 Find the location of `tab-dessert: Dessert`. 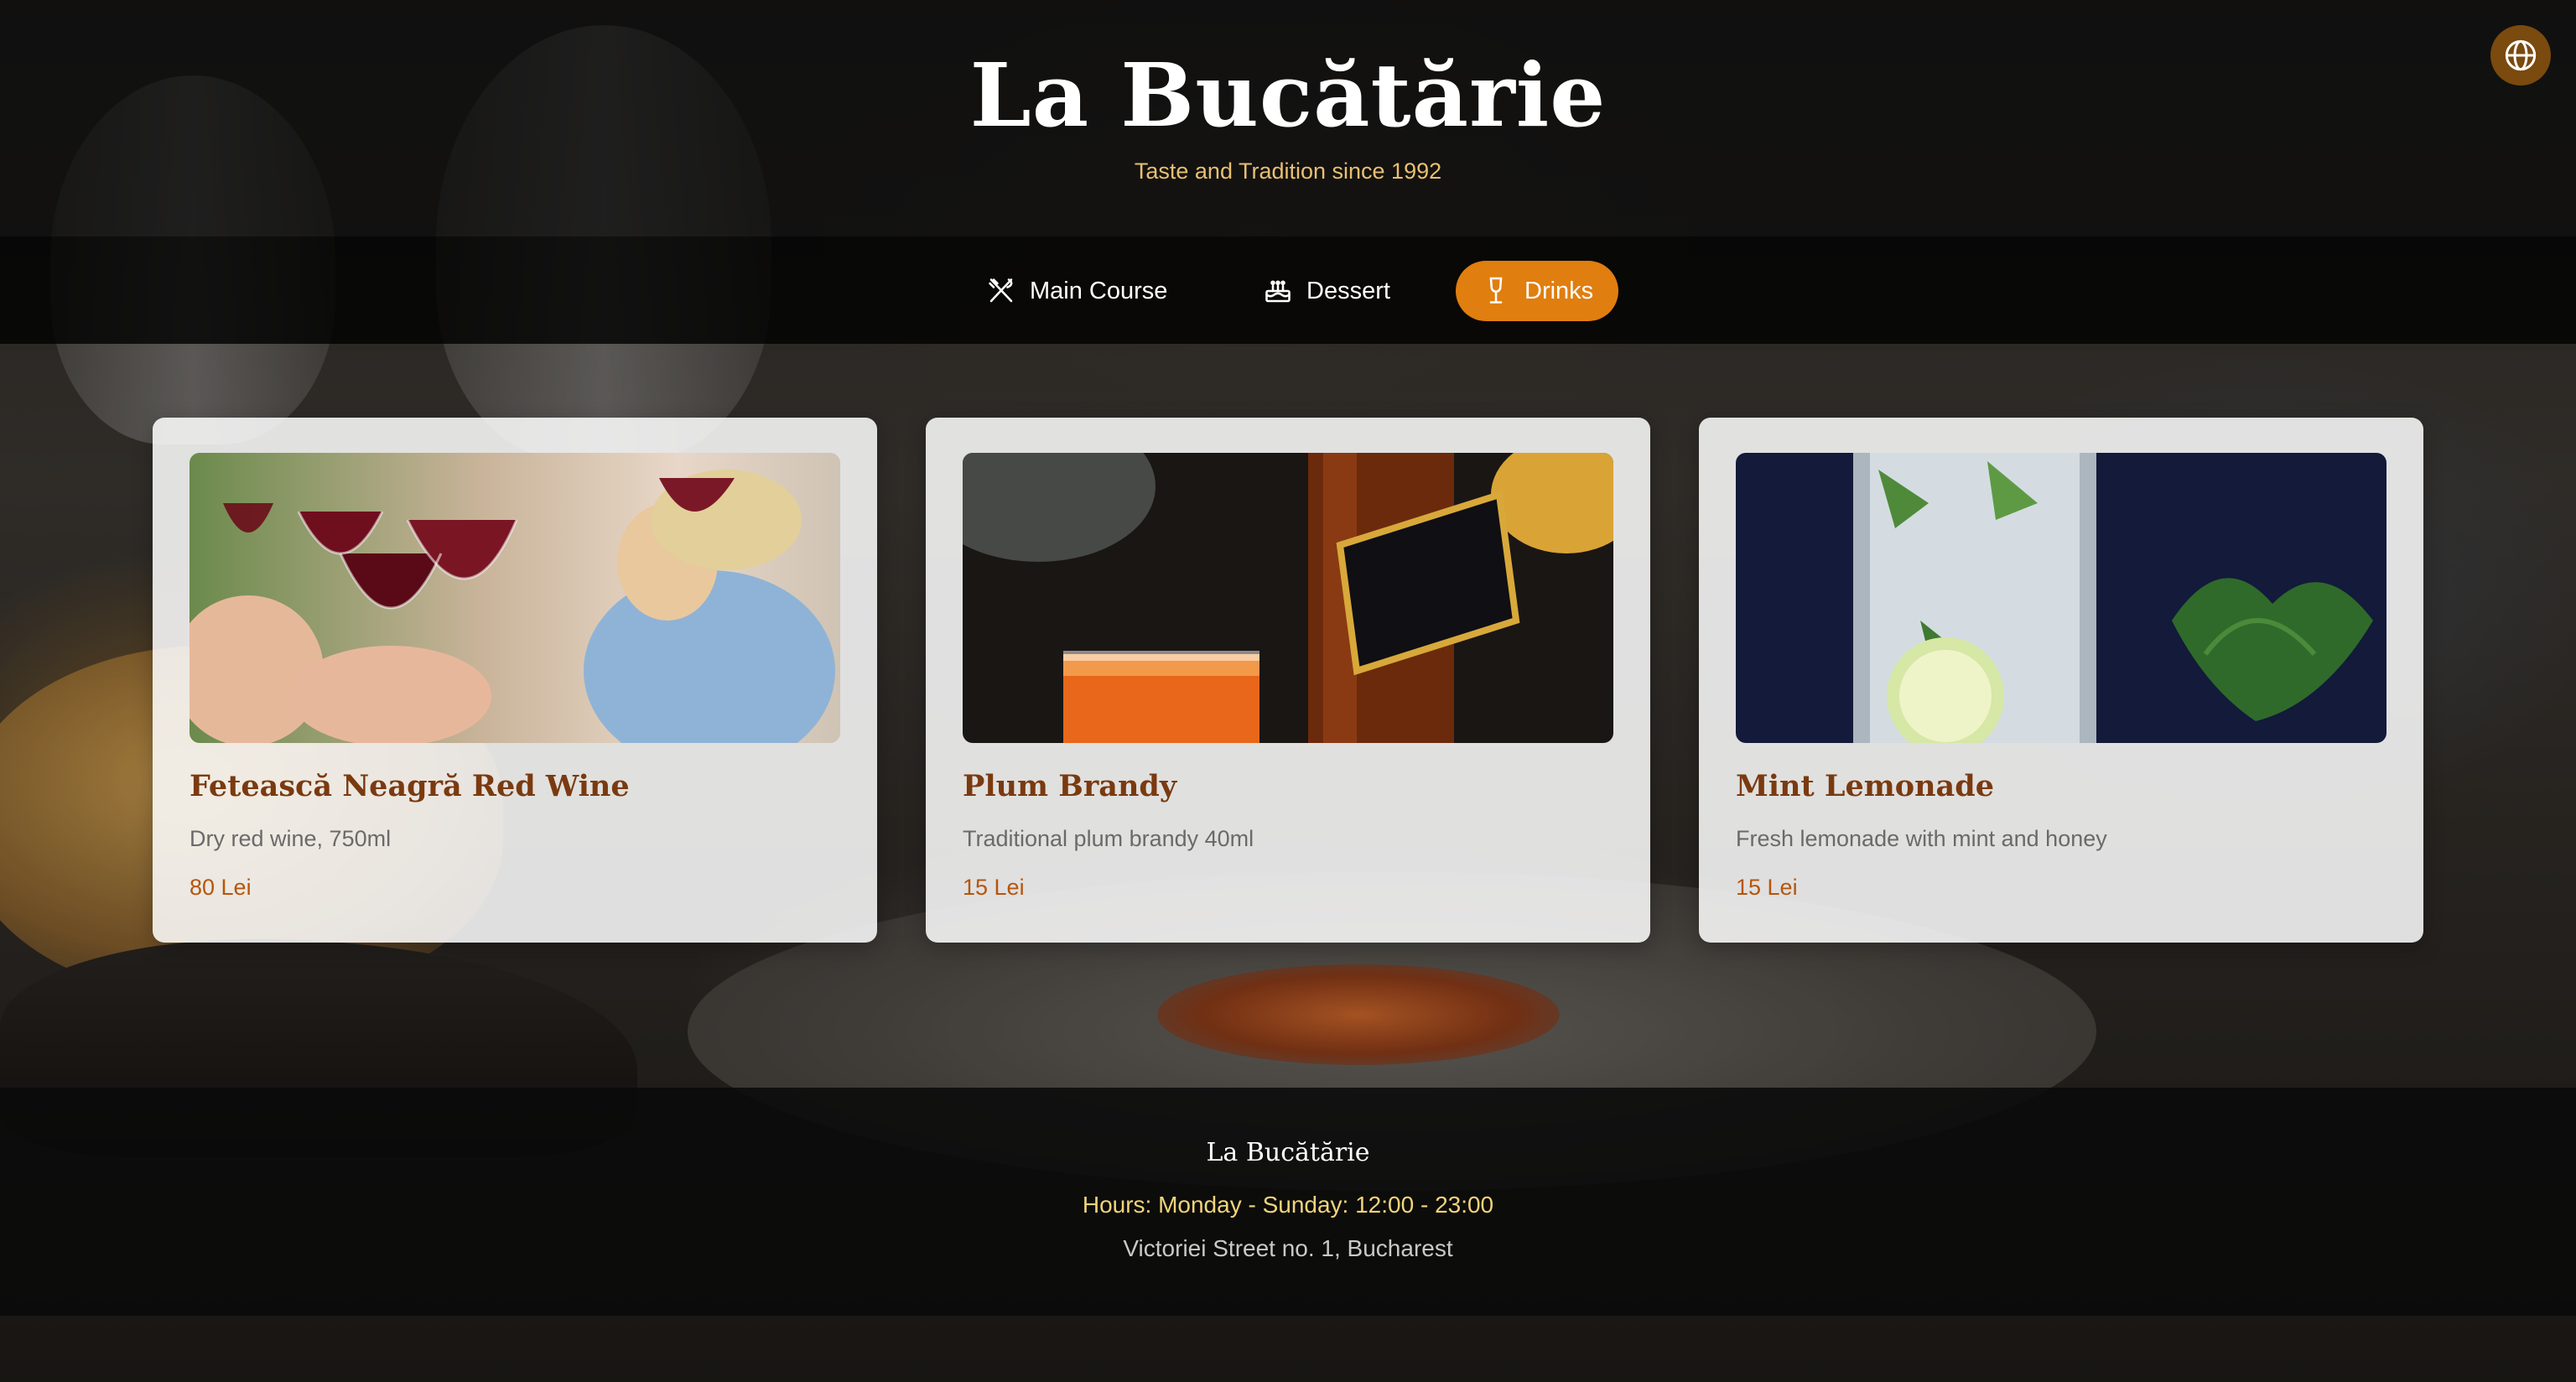

tab-dessert: Dessert is located at coordinates (1326, 291).